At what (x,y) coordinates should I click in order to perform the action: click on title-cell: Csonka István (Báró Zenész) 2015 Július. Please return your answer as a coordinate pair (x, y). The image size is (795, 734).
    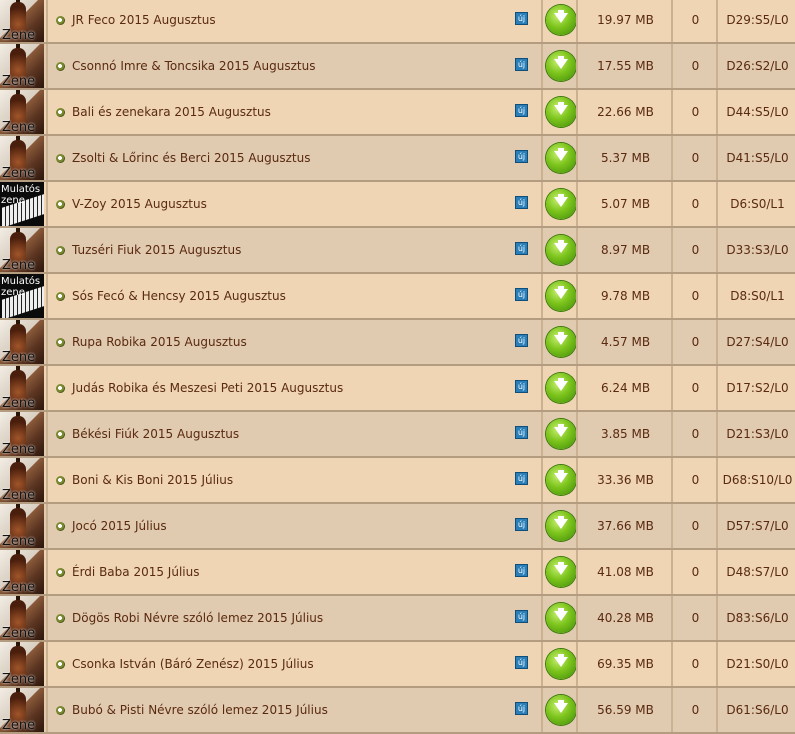
    Looking at the image, I should click on (293, 664).